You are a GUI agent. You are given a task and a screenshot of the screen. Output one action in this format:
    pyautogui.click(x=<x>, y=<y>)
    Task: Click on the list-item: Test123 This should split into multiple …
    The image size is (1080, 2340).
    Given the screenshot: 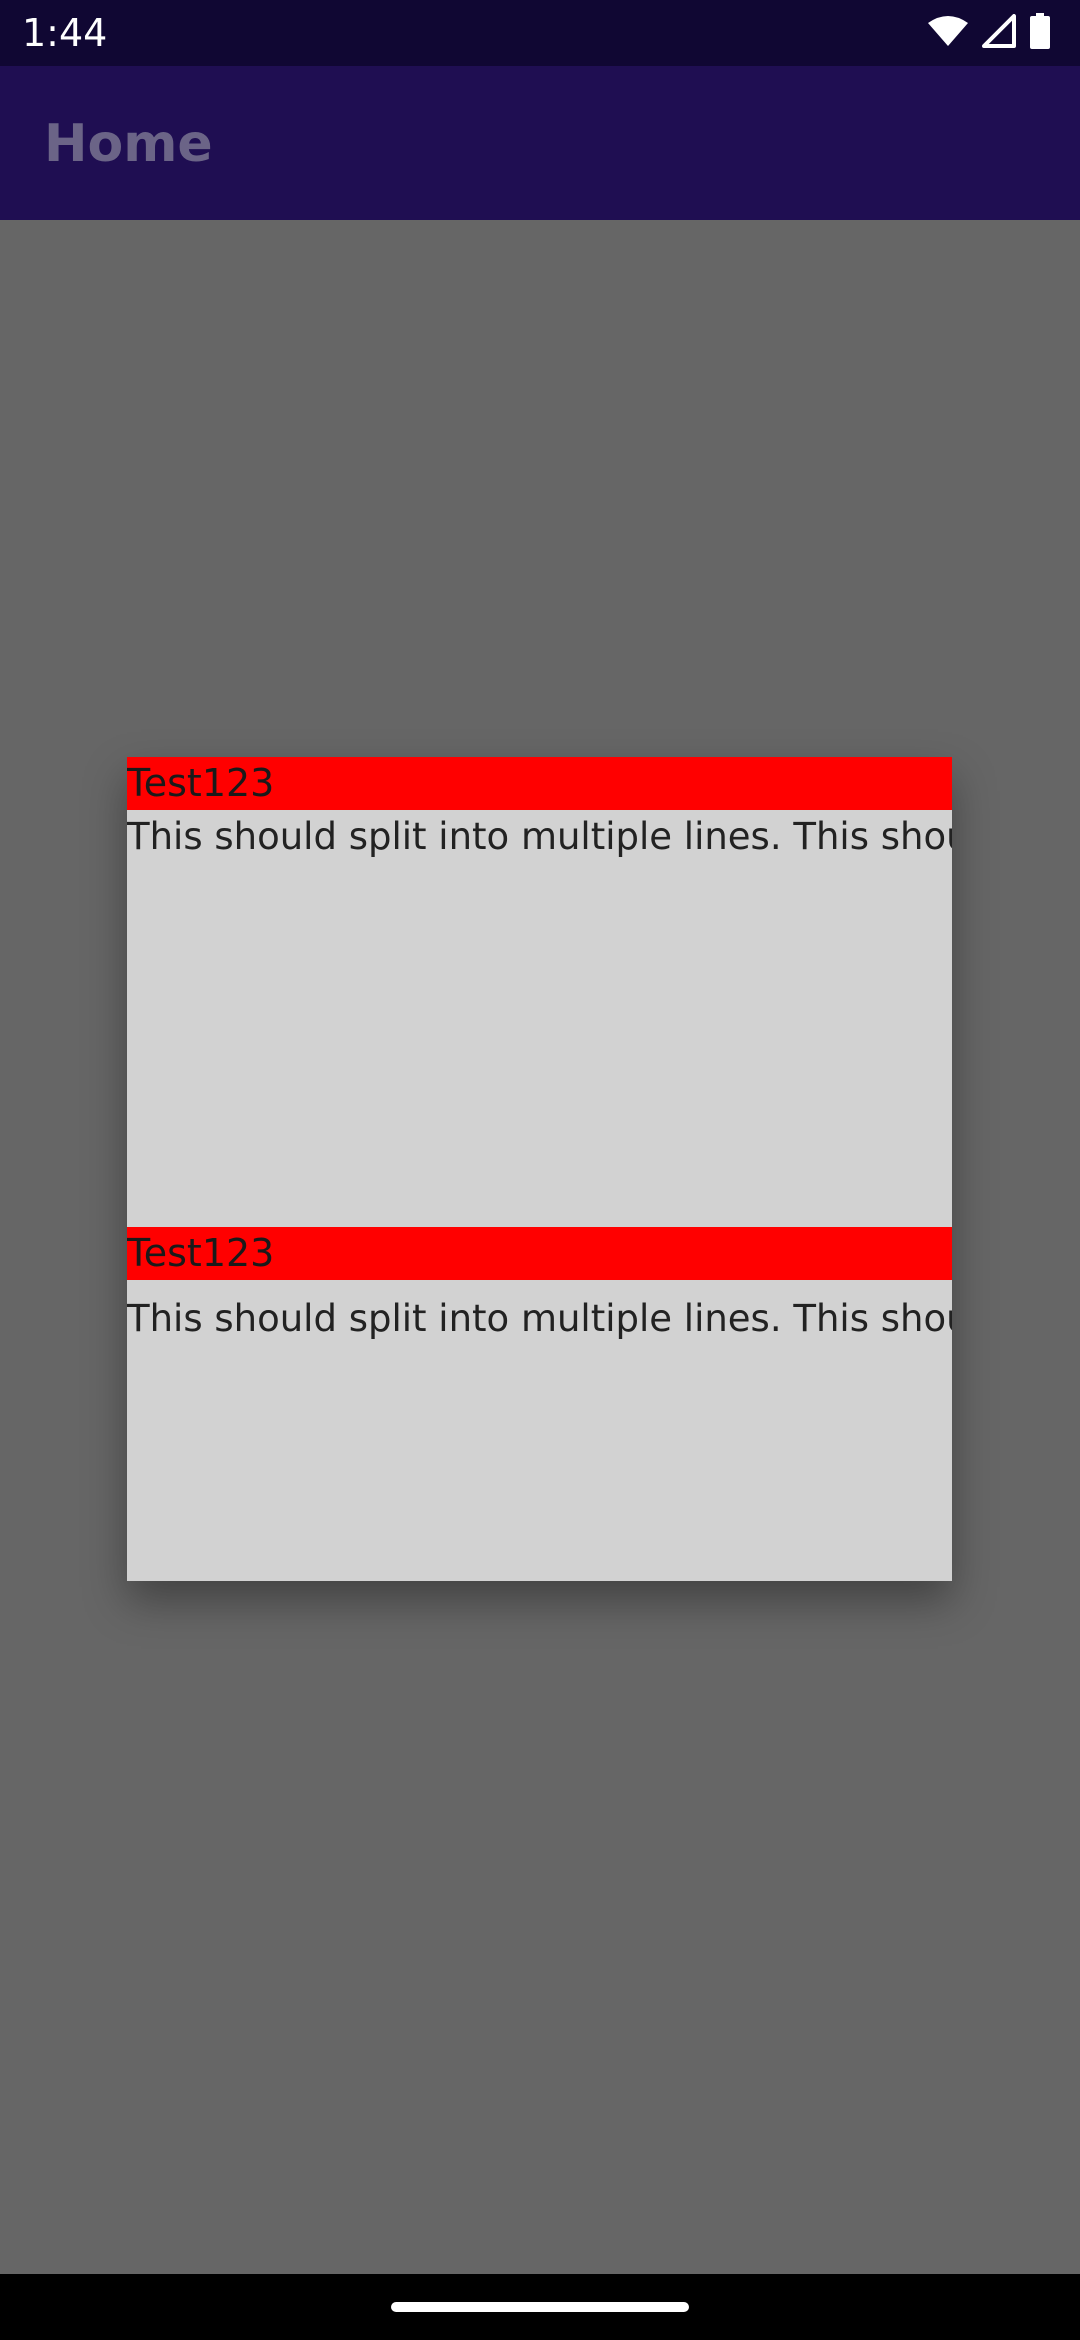 What is the action you would take?
    pyautogui.click(x=539, y=1404)
    